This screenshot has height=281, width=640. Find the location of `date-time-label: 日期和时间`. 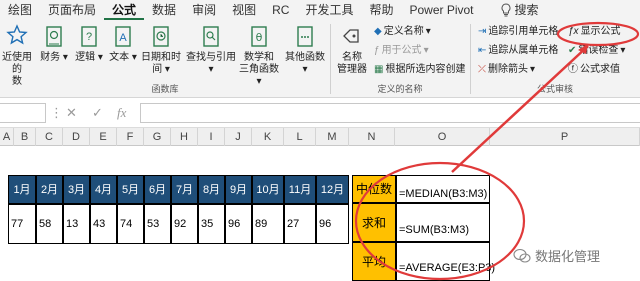

date-time-label: 日期和时间 is located at coordinates (161, 63).